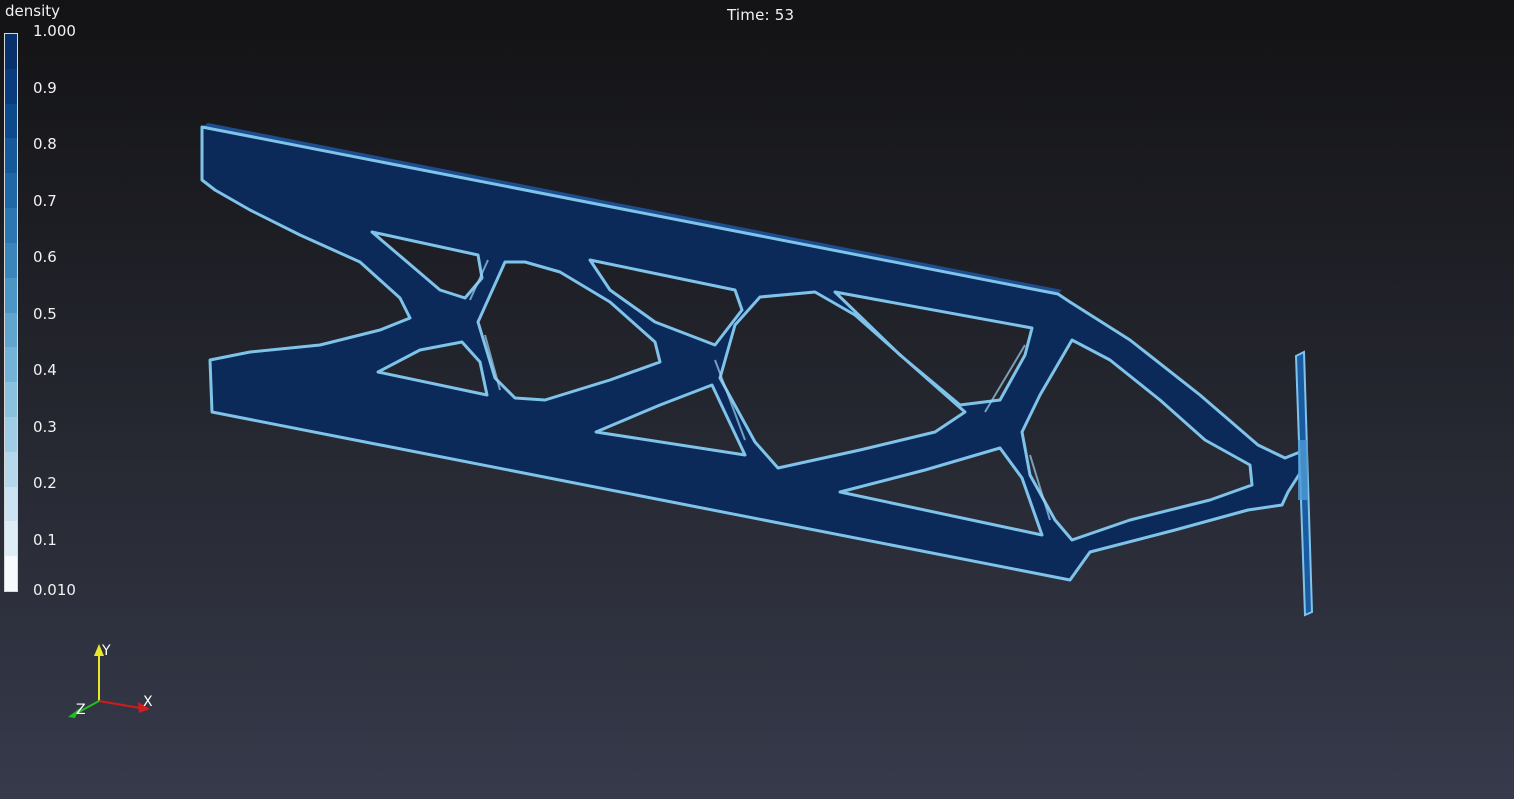 The image size is (1514, 799). I want to click on y-axis-label: Y, so click(106, 651).